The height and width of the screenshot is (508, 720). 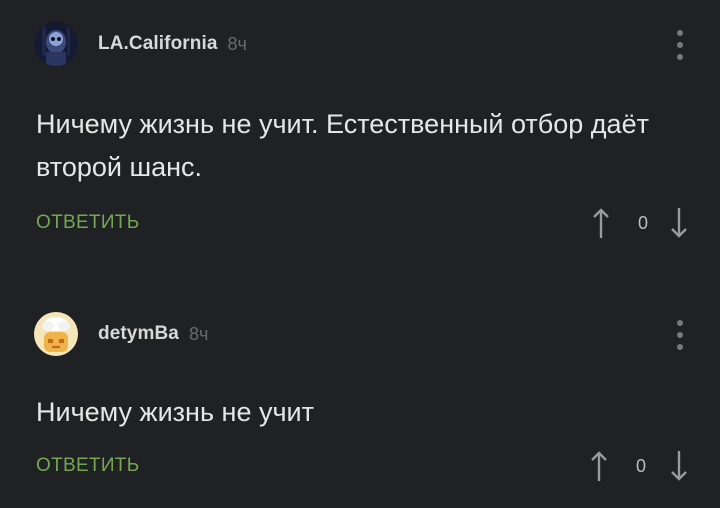 I want to click on comment-header: LA.California 8ч, so click(x=140, y=44).